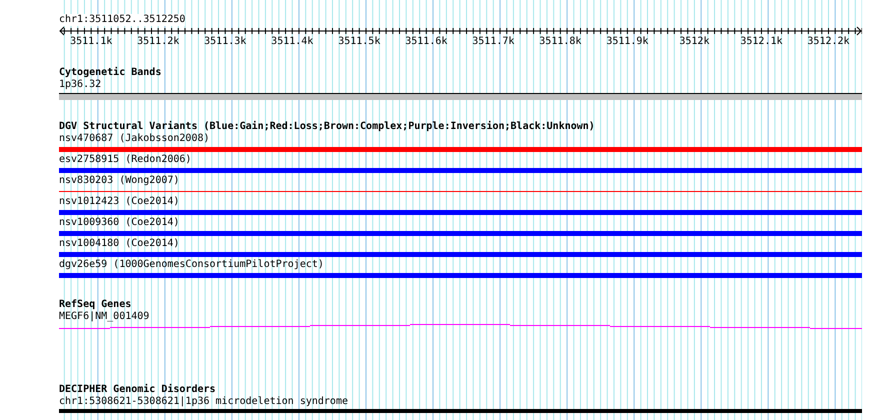 The width and height of the screenshot is (890, 420). Describe the element at coordinates (359, 41) in the screenshot. I see `tick-label: 3511.5k` at that location.